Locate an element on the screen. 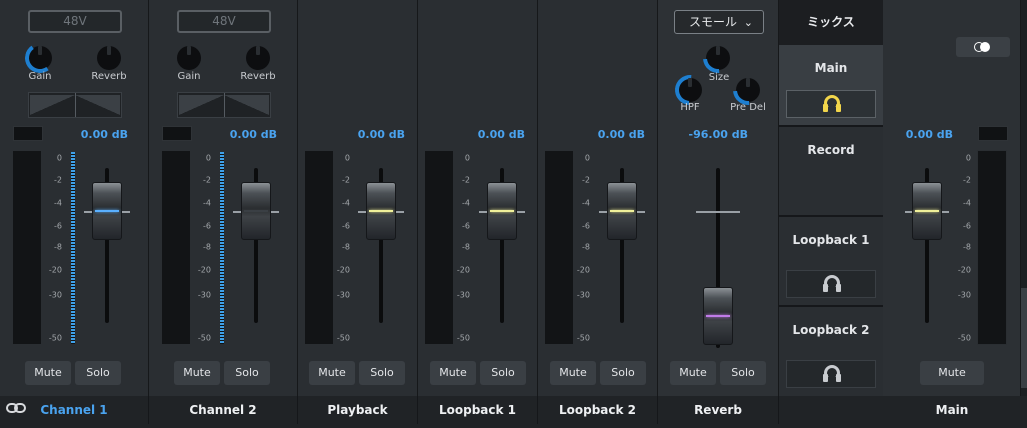 This screenshot has height=428, width=1027. mix-item-main: Main is located at coordinates (831, 86).